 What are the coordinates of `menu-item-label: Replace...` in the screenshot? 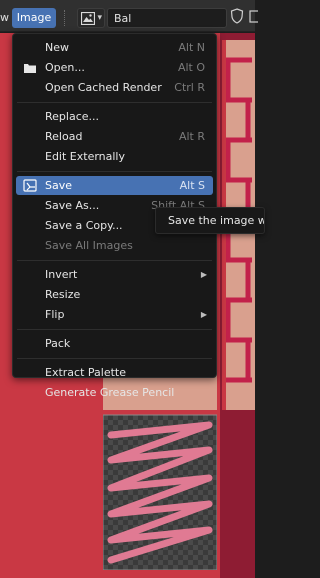 It's located at (72, 116).